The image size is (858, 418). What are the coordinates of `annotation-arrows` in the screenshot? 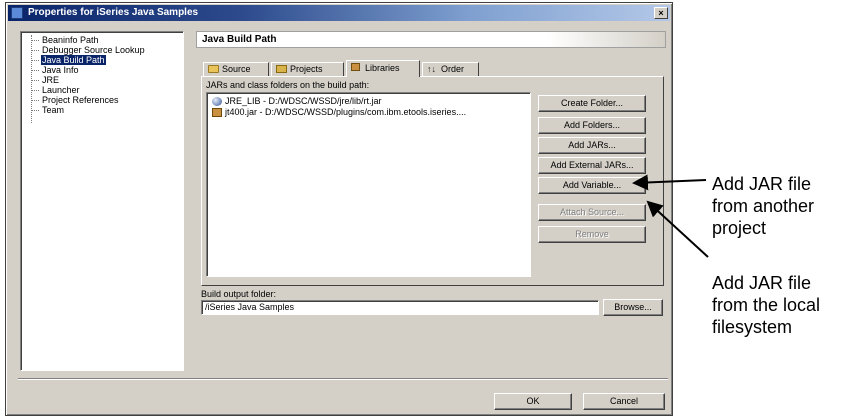 It's located at (670, 216).